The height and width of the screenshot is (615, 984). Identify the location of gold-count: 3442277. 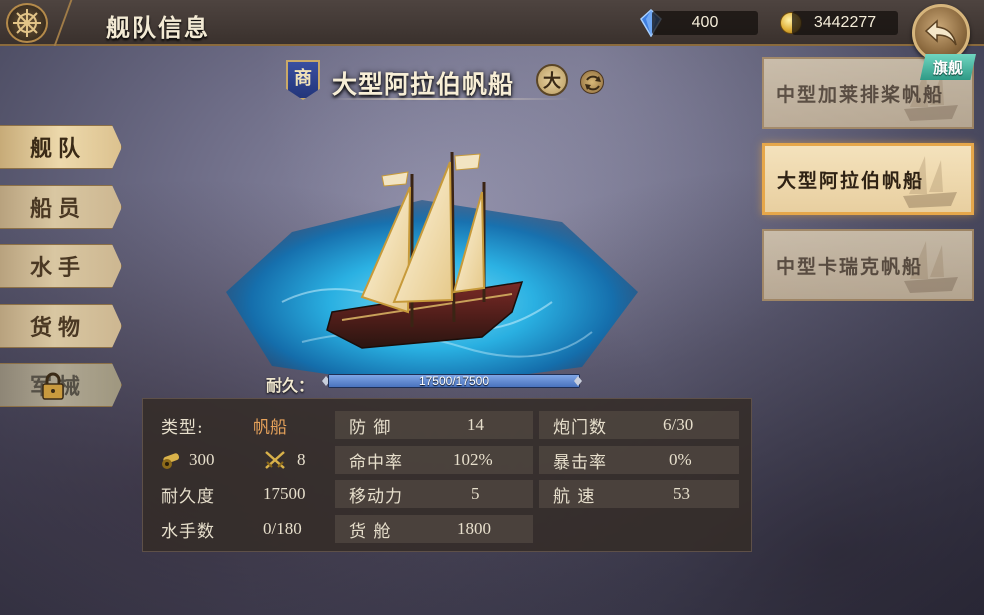
(845, 23).